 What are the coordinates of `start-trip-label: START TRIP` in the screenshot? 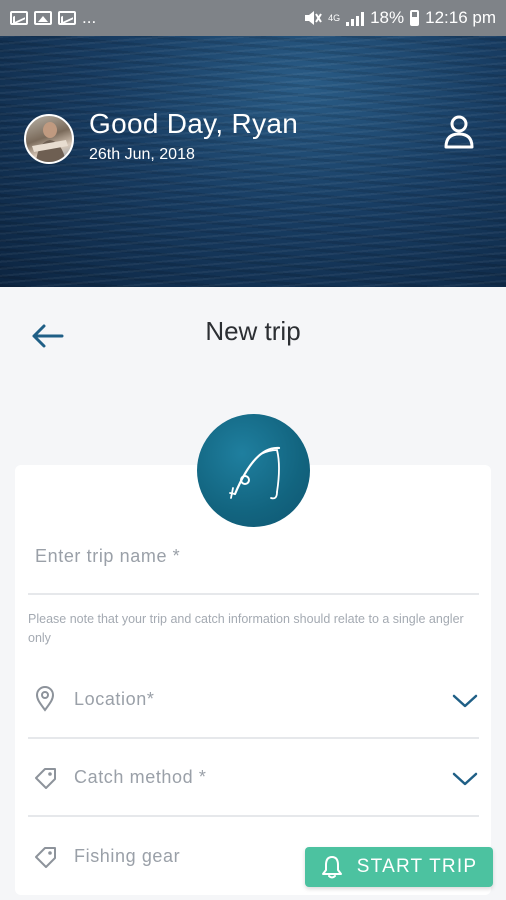 It's located at (417, 866).